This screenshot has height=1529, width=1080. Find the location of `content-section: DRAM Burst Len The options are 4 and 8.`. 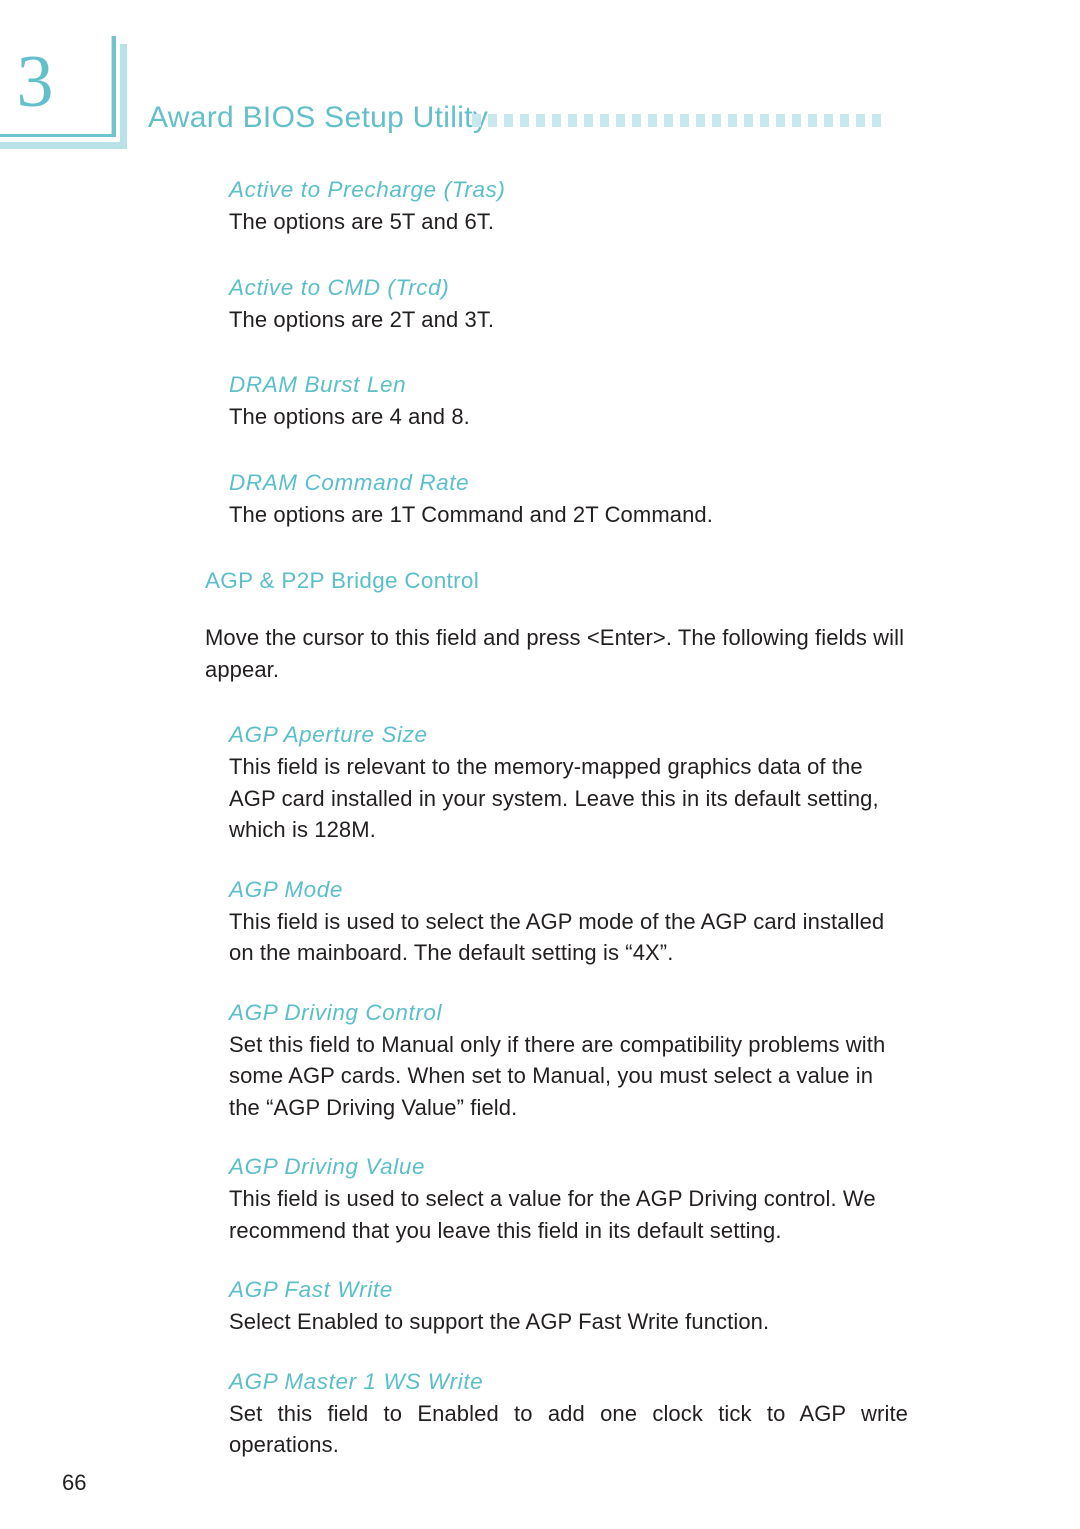

content-section: DRAM Burst Len The options are 4 and 8. is located at coordinates (568, 402).